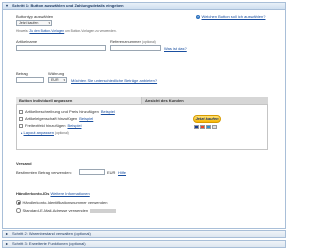  I want to click on button-type-label: Buttontyp auswählen, so click(35, 16).